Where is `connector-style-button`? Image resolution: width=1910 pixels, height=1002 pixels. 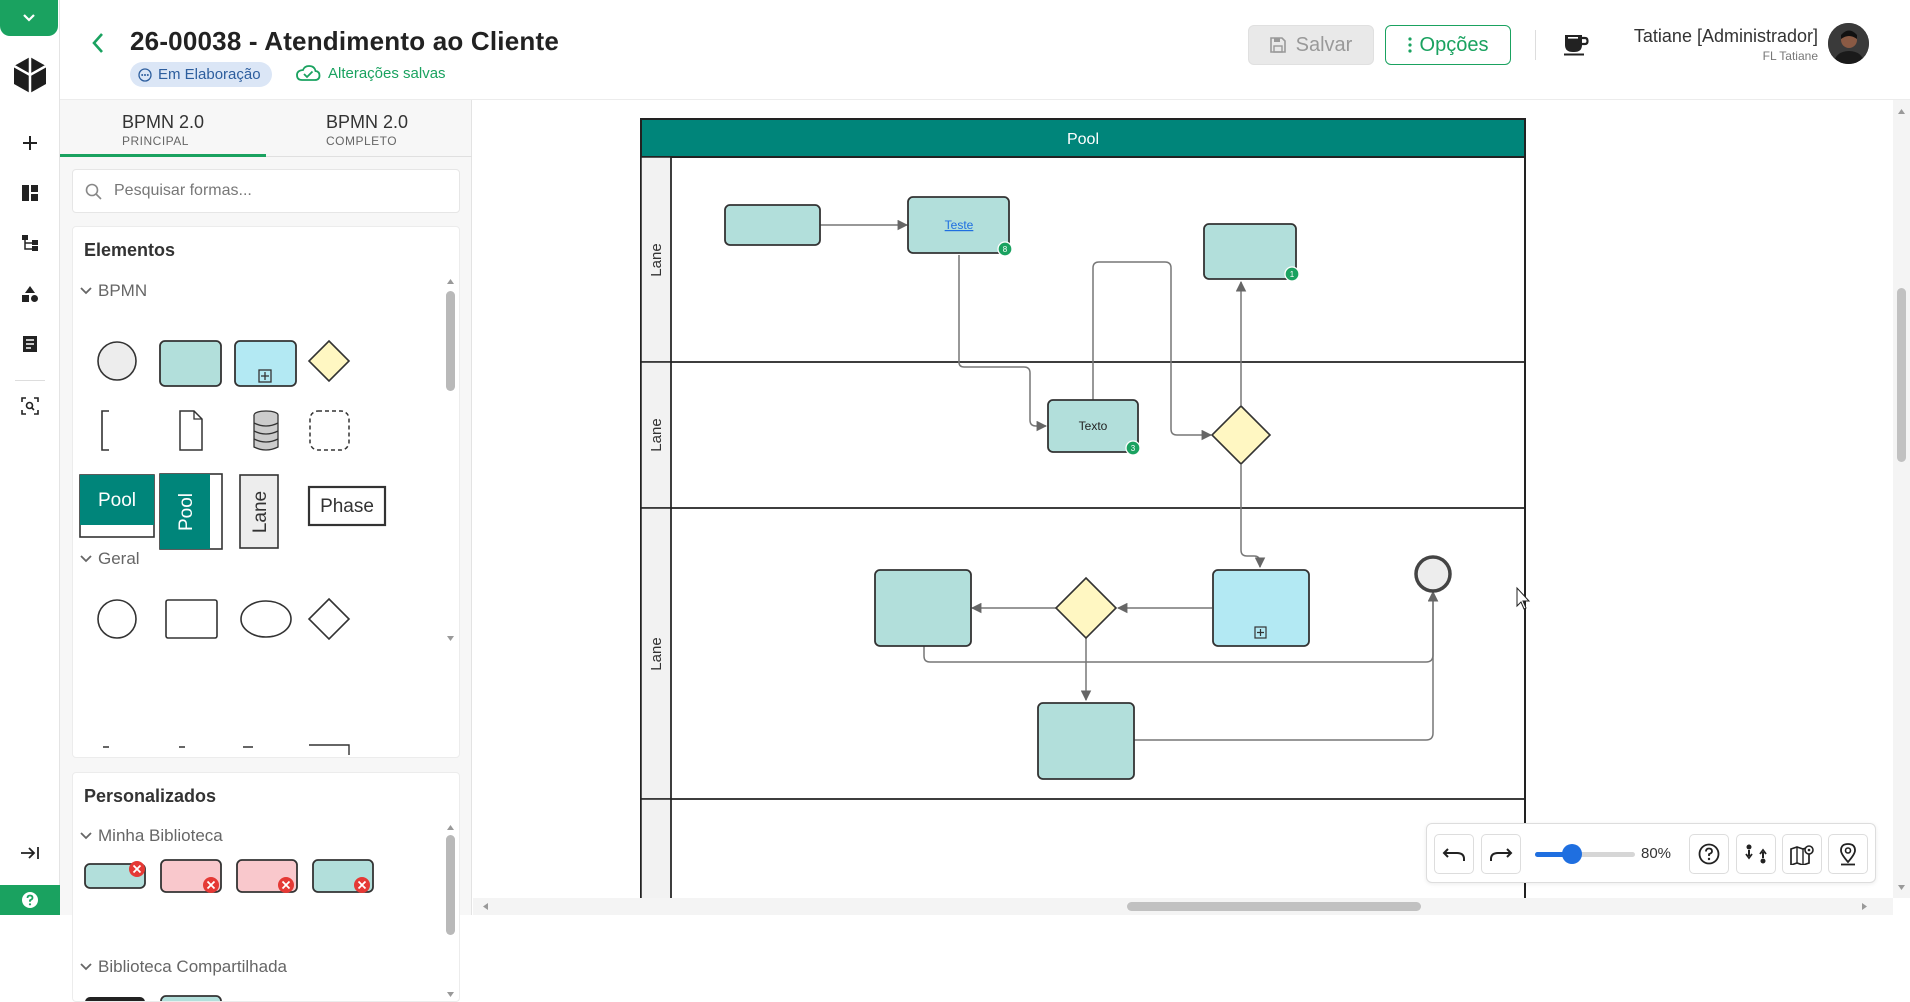 connector-style-button is located at coordinates (1756, 854).